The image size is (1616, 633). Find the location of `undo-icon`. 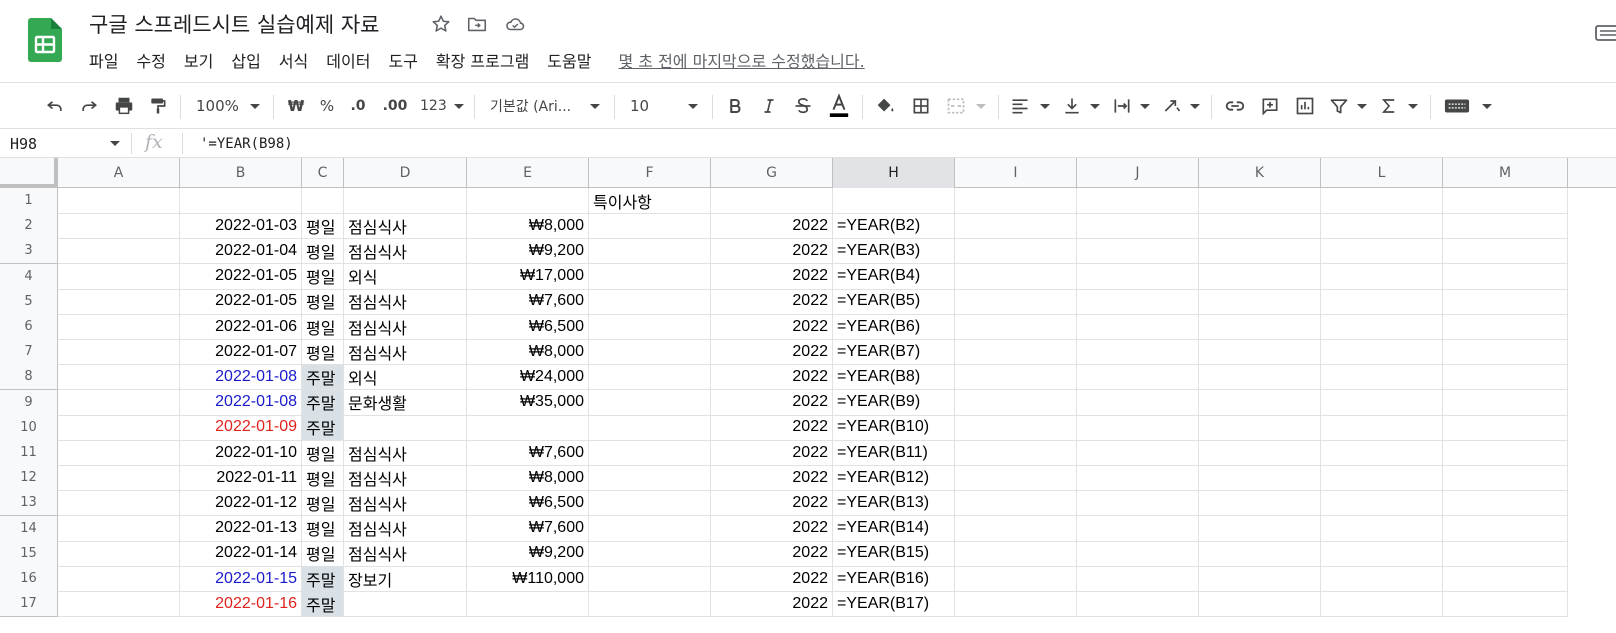

undo-icon is located at coordinates (55, 106).